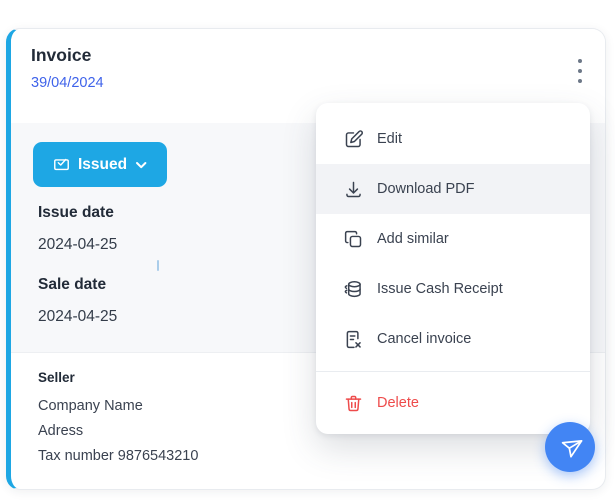 Image resolution: width=615 pixels, height=500 pixels. What do you see at coordinates (453, 139) in the screenshot?
I see `menu-item-edit: Edit` at bounding box center [453, 139].